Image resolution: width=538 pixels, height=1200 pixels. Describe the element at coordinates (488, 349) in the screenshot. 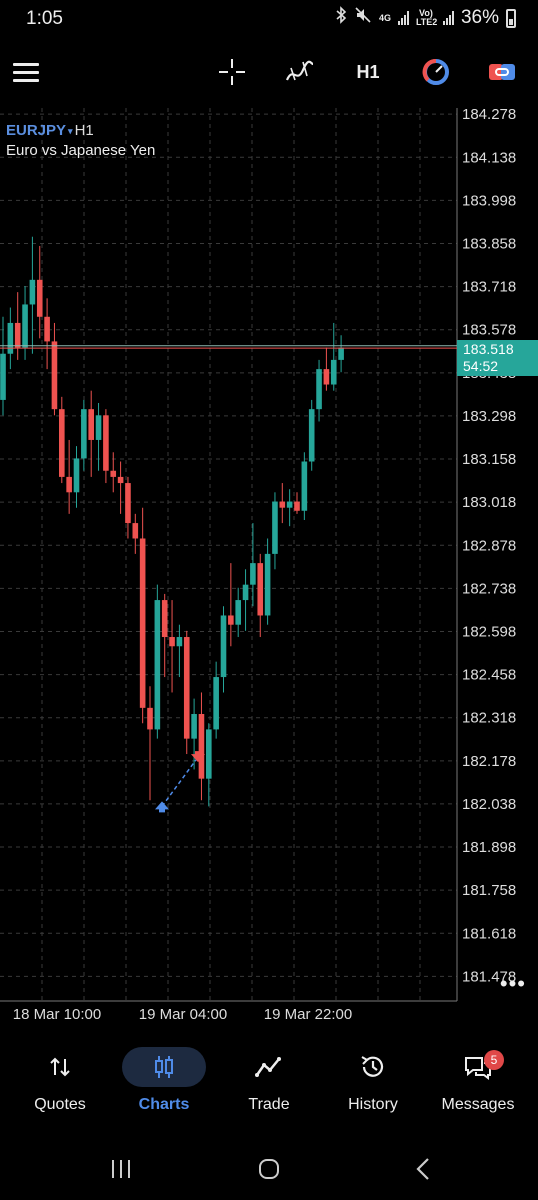

I see `current-price-value: 183.518` at that location.